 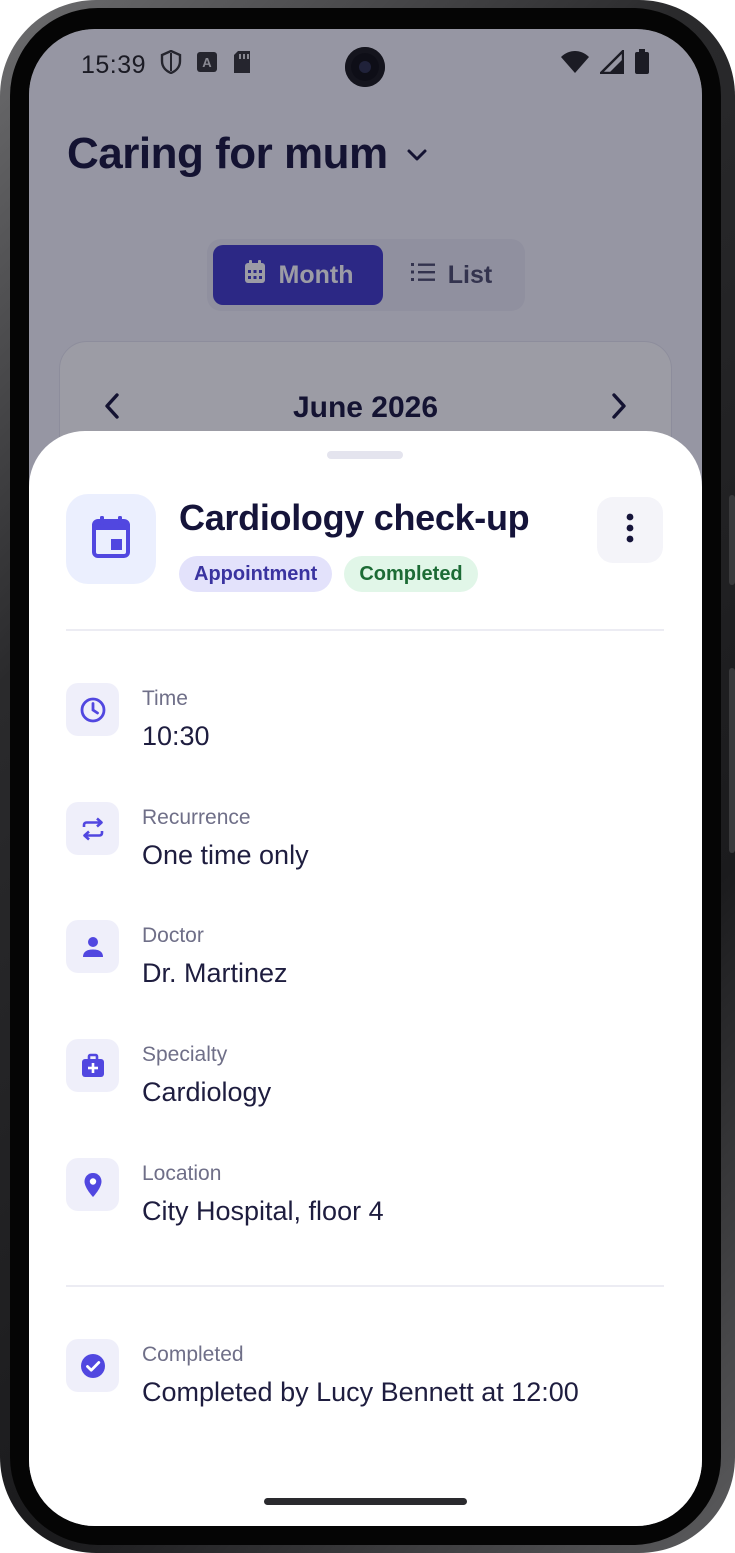 What do you see at coordinates (366, 1084) in the screenshot?
I see `detail-row-specialty: Specialty Cardiology` at bounding box center [366, 1084].